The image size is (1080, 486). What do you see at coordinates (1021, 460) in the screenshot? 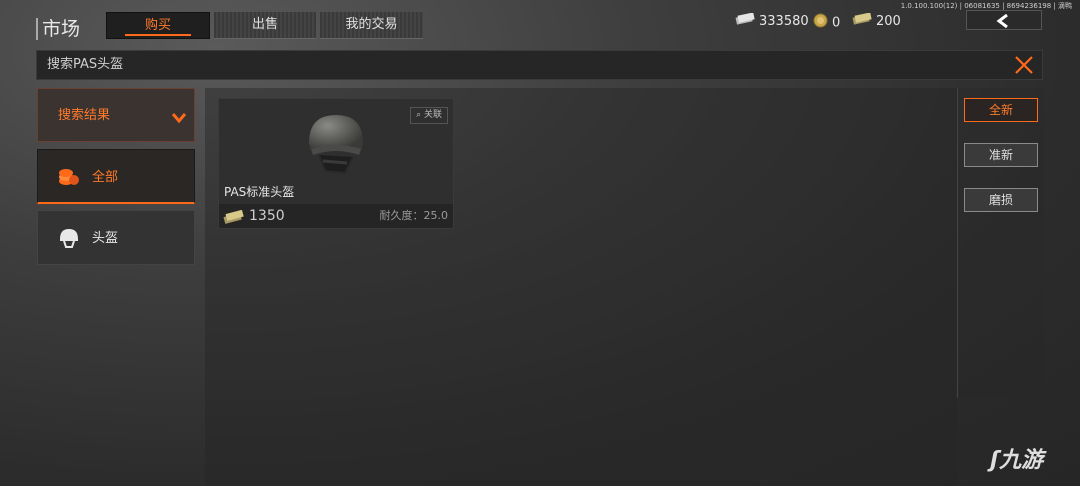
I see `watermark-text: 九游` at bounding box center [1021, 460].